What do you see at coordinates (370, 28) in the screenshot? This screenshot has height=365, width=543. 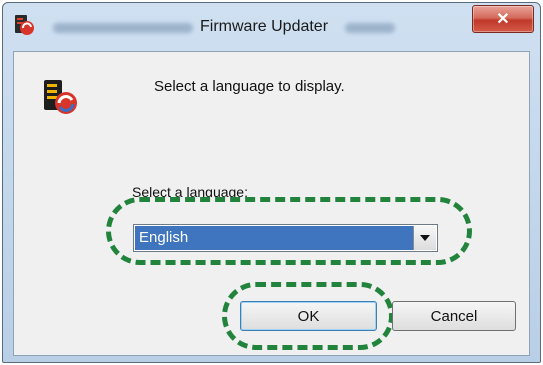 I see `blurred-version` at bounding box center [370, 28].